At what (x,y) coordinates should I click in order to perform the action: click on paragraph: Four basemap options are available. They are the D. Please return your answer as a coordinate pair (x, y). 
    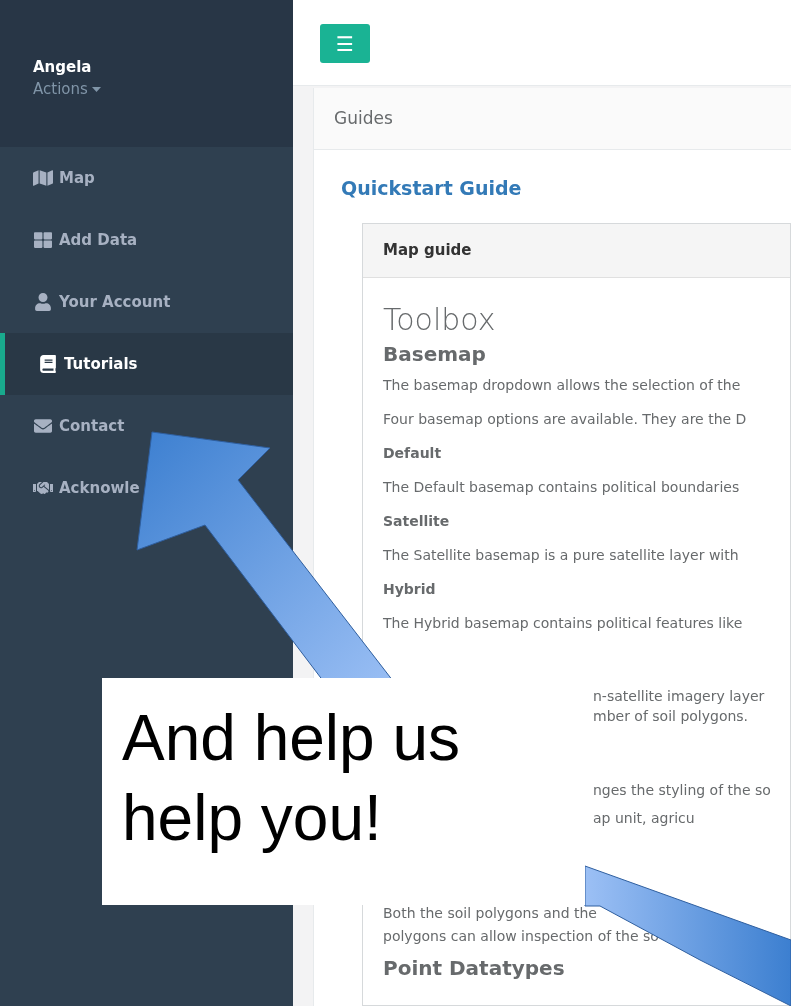
    Looking at the image, I should click on (565, 419).